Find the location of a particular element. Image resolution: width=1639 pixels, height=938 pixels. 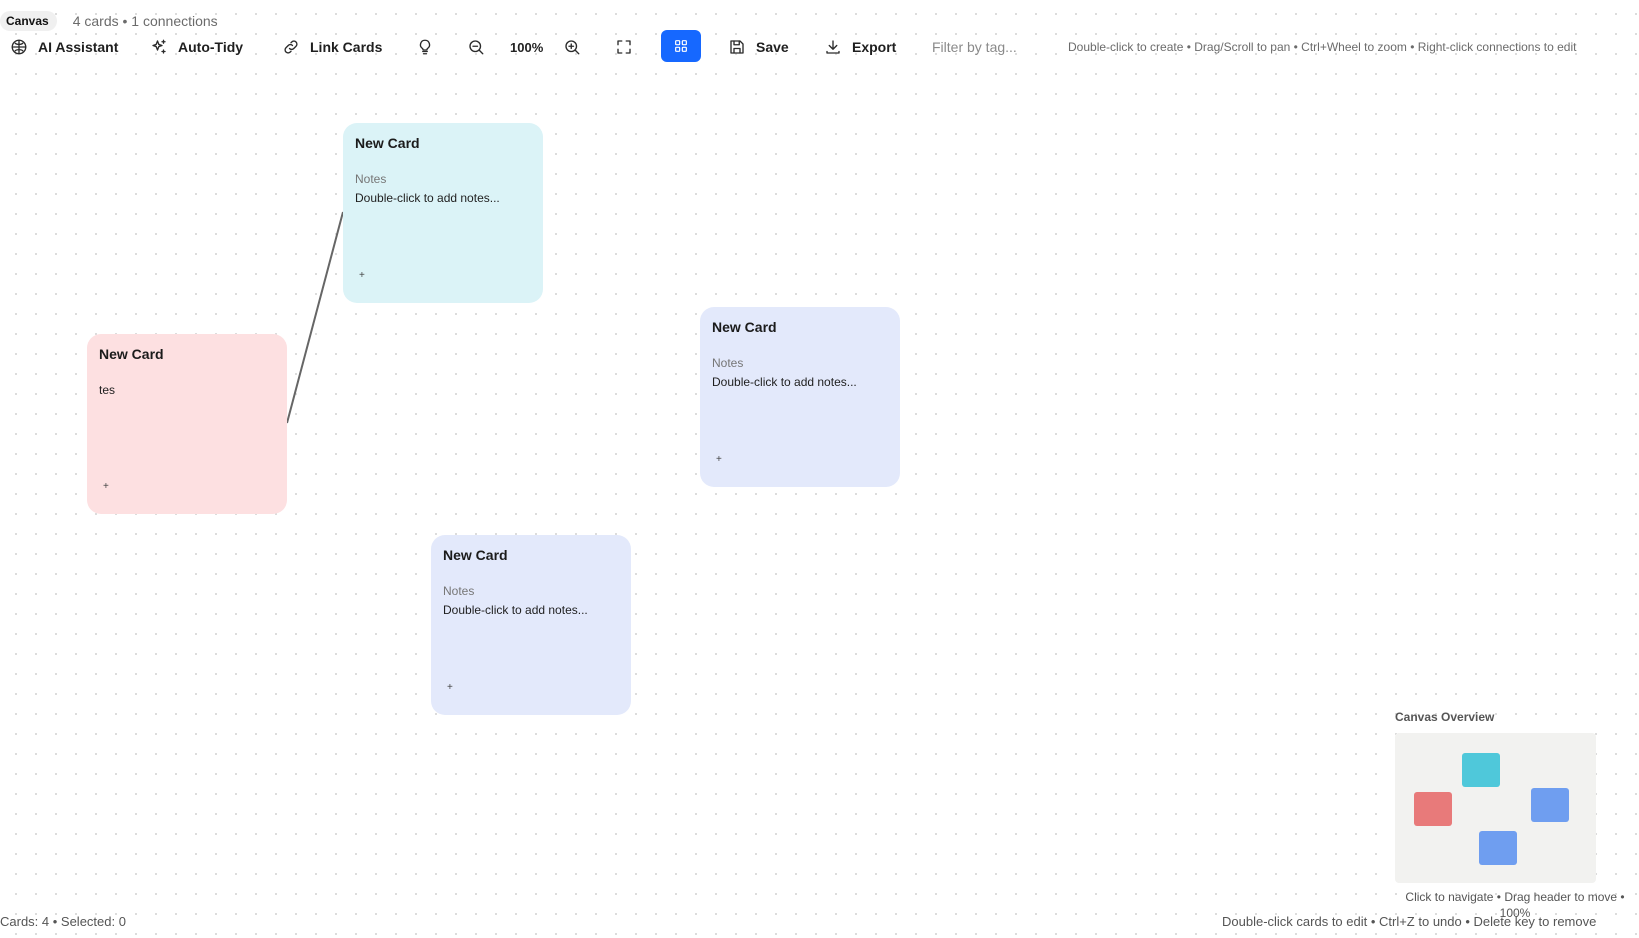

canvas-header: Canvas 4 cards • 1 connections is located at coordinates (109, 21).